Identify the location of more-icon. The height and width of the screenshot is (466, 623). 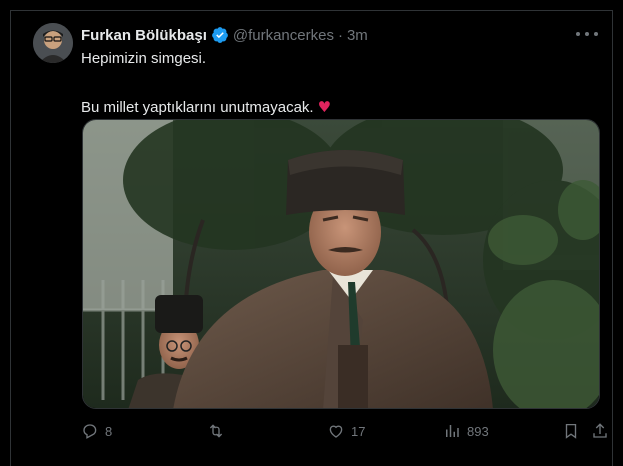
(587, 34).